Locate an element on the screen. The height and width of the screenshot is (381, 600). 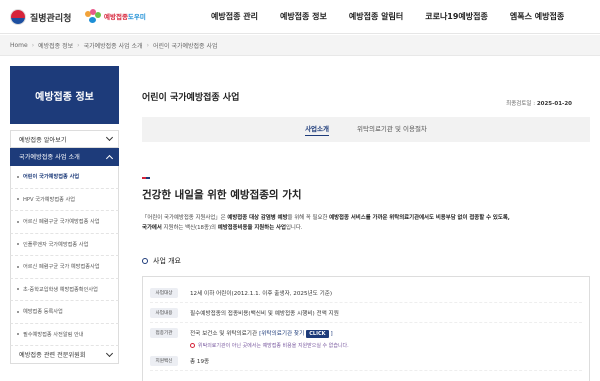
nav-vaccination-info: 예방접종 정보 is located at coordinates (303, 17).